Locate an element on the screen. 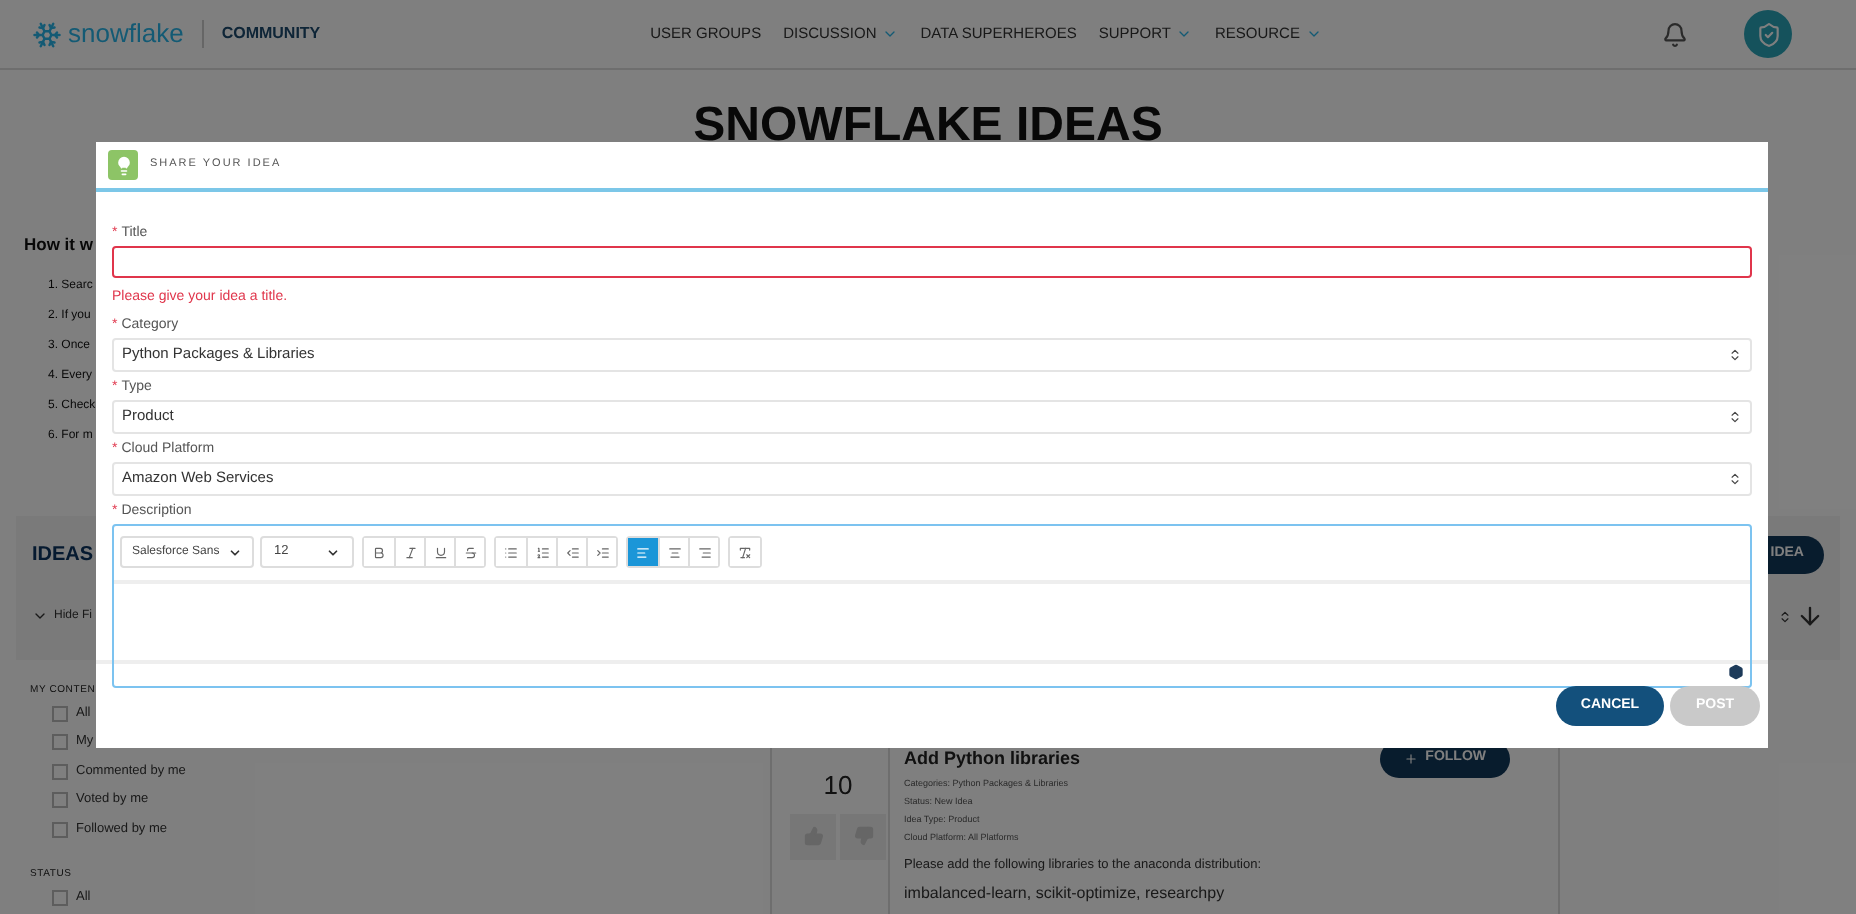 The height and width of the screenshot is (914, 1856). page-title: SNOWFLAKE IDEAS is located at coordinates (928, 129).